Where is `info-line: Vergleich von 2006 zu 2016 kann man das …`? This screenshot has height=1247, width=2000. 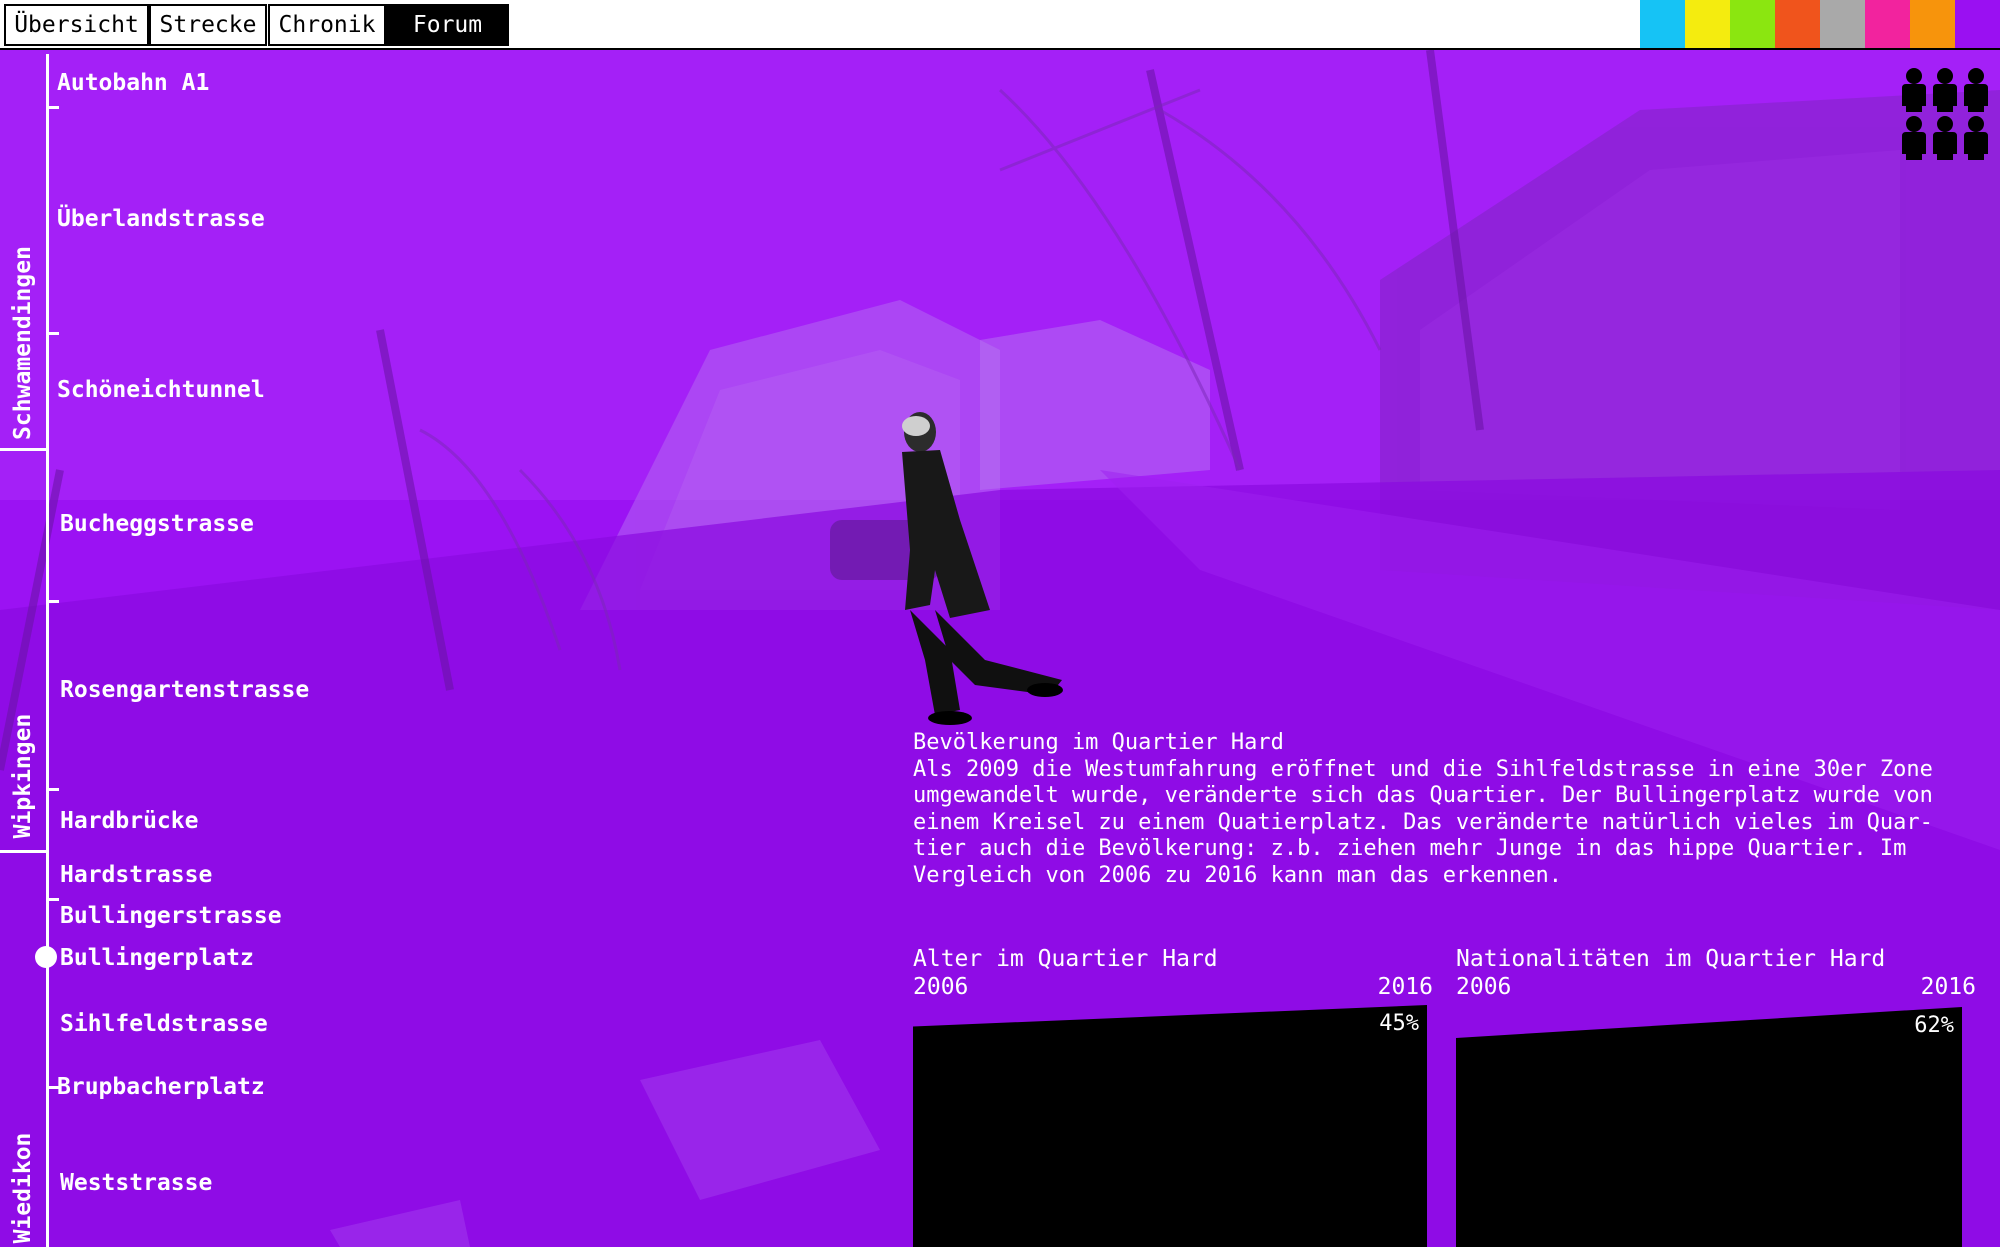
info-line: Vergleich von 2006 zu 2016 kann man das … is located at coordinates (1238, 875).